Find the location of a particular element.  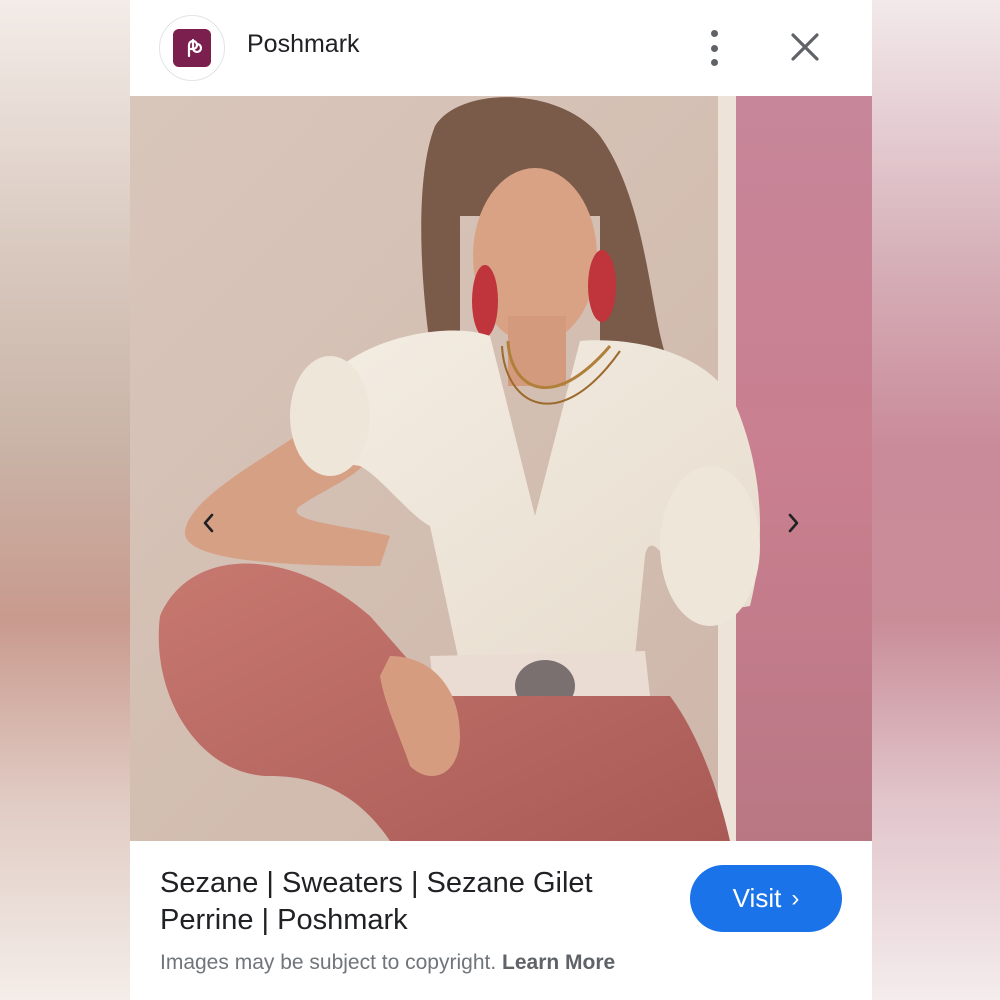

more-vert-icon is located at coordinates (714, 48).